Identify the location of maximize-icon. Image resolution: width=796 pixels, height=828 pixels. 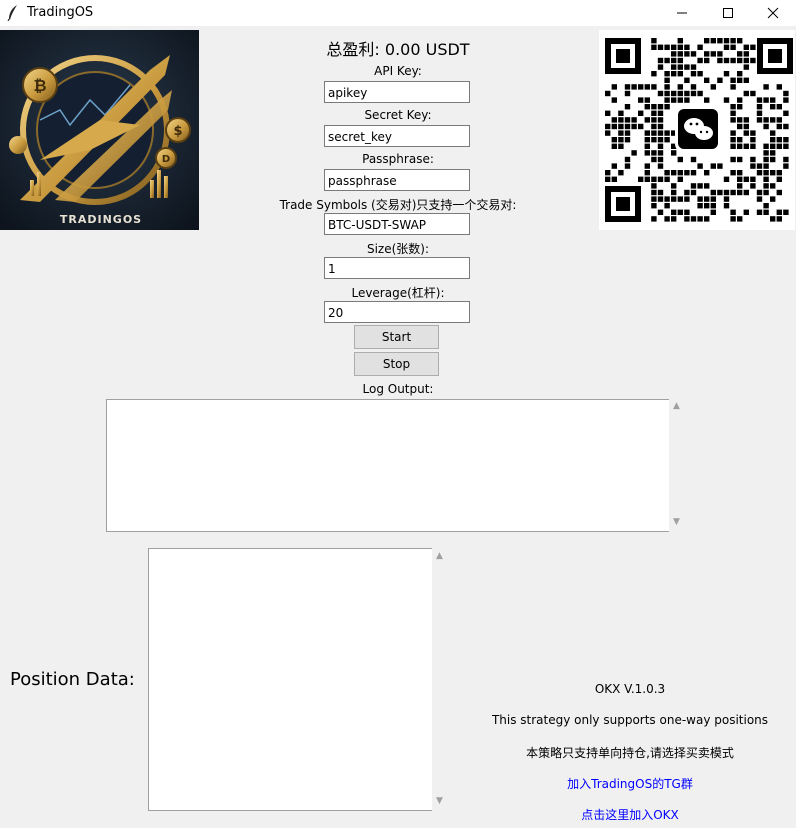
(728, 13).